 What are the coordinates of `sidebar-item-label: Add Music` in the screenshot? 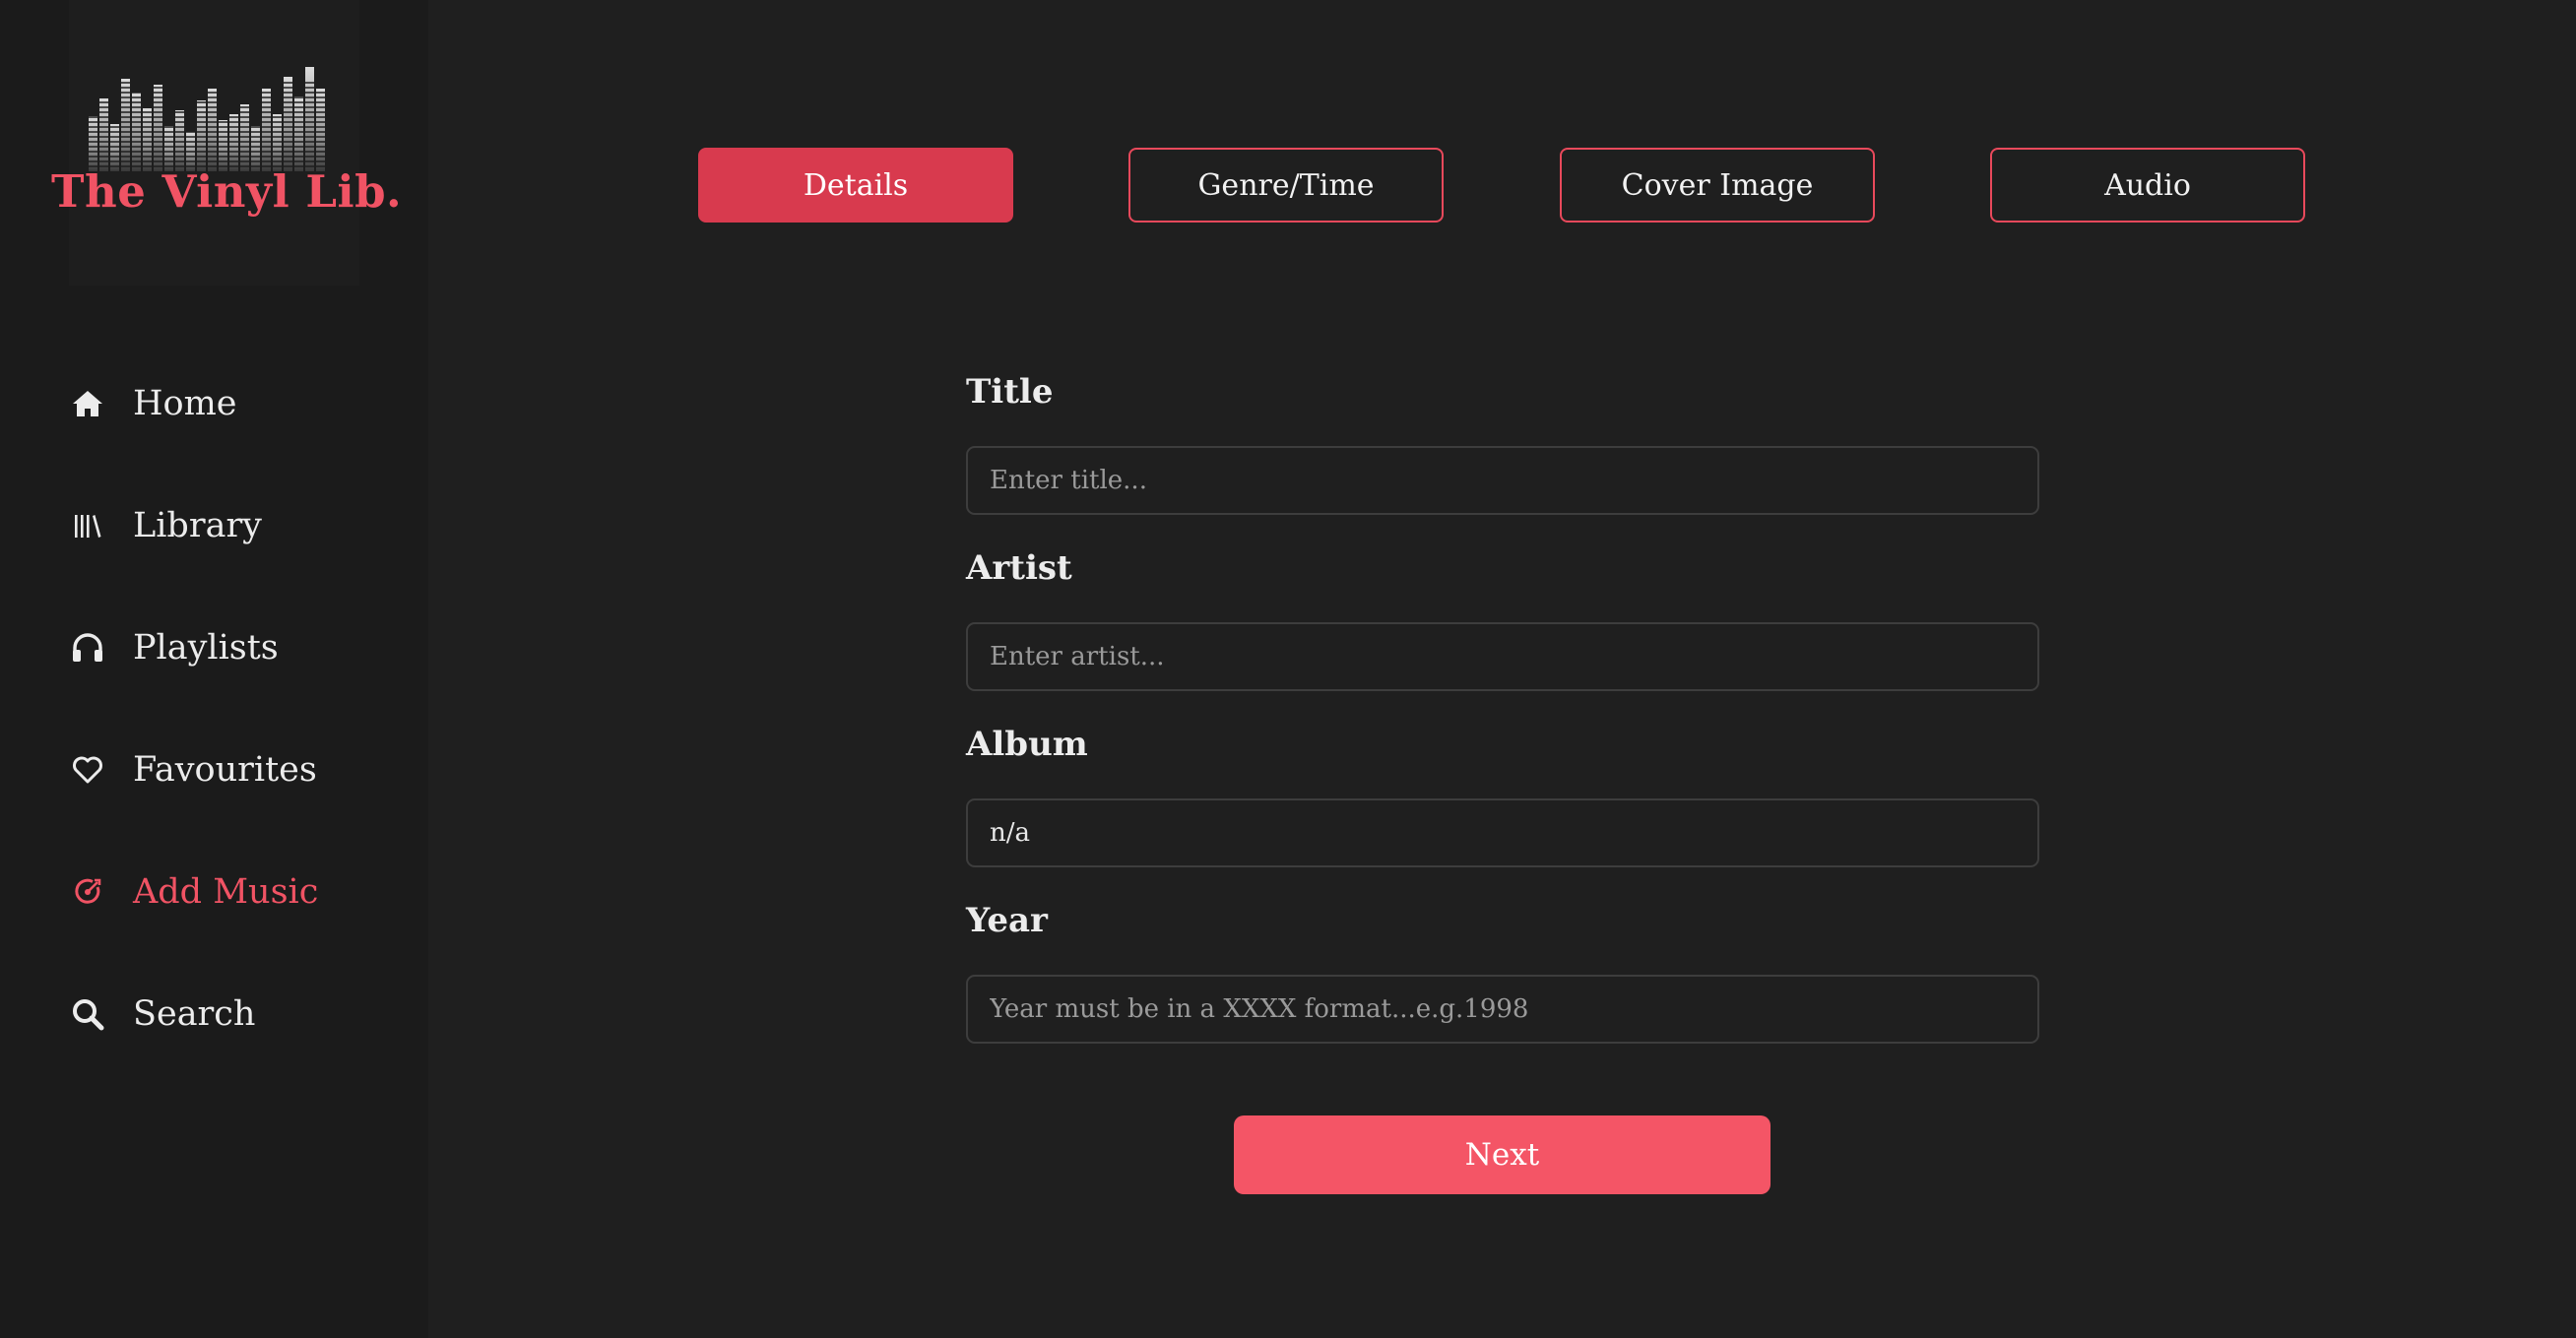 It's located at (226, 892).